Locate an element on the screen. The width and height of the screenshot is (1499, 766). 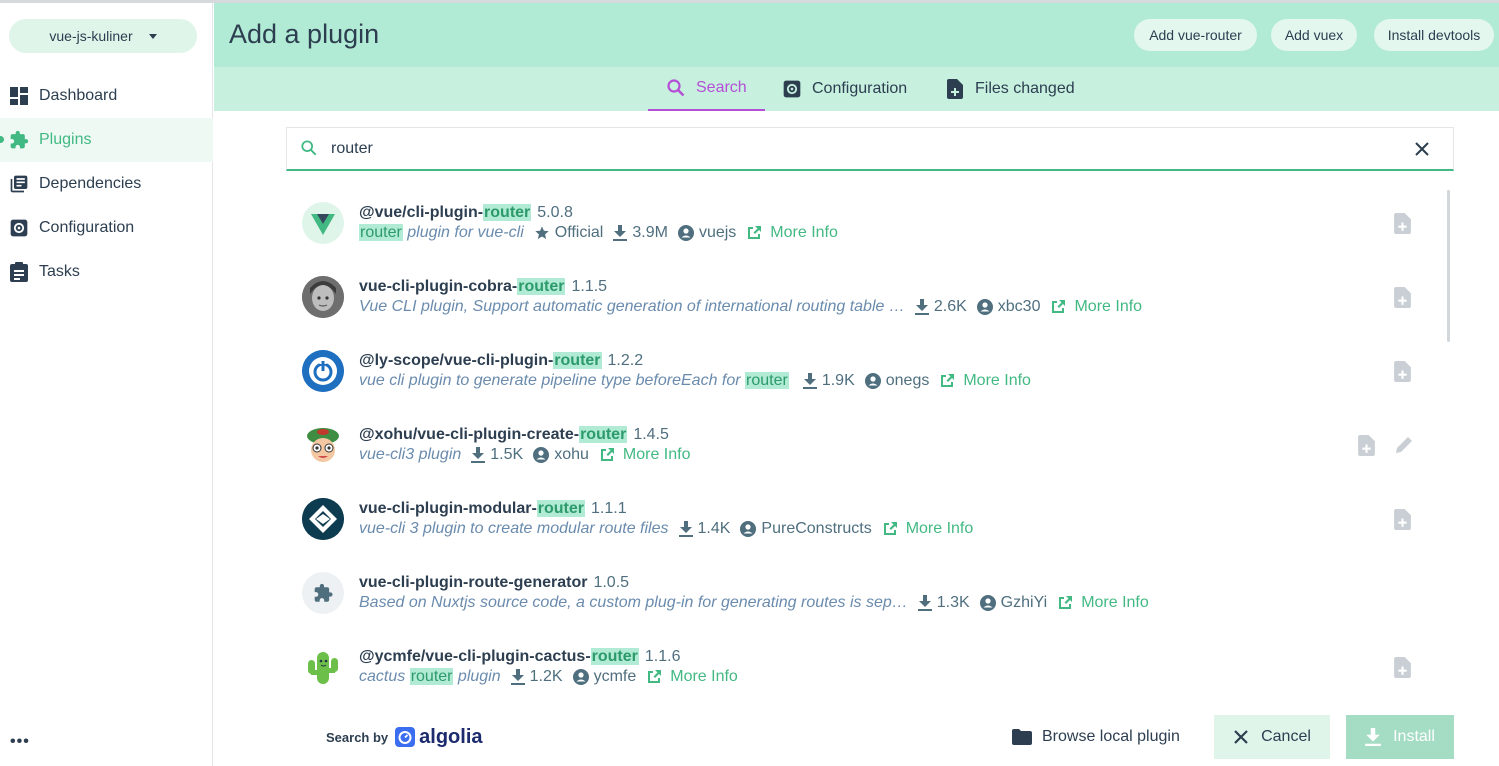
sidebar-item-plugins: Plugins is located at coordinates (106, 140).